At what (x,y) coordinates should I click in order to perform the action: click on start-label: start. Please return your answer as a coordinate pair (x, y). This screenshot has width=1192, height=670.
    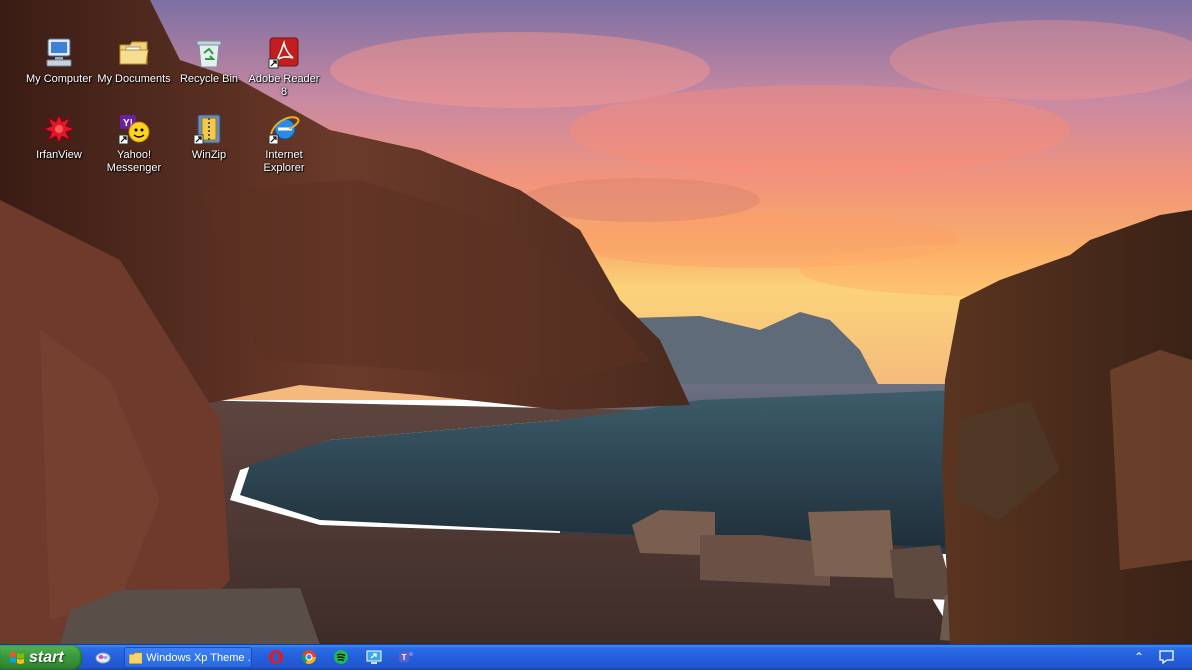
    Looking at the image, I should click on (46, 657).